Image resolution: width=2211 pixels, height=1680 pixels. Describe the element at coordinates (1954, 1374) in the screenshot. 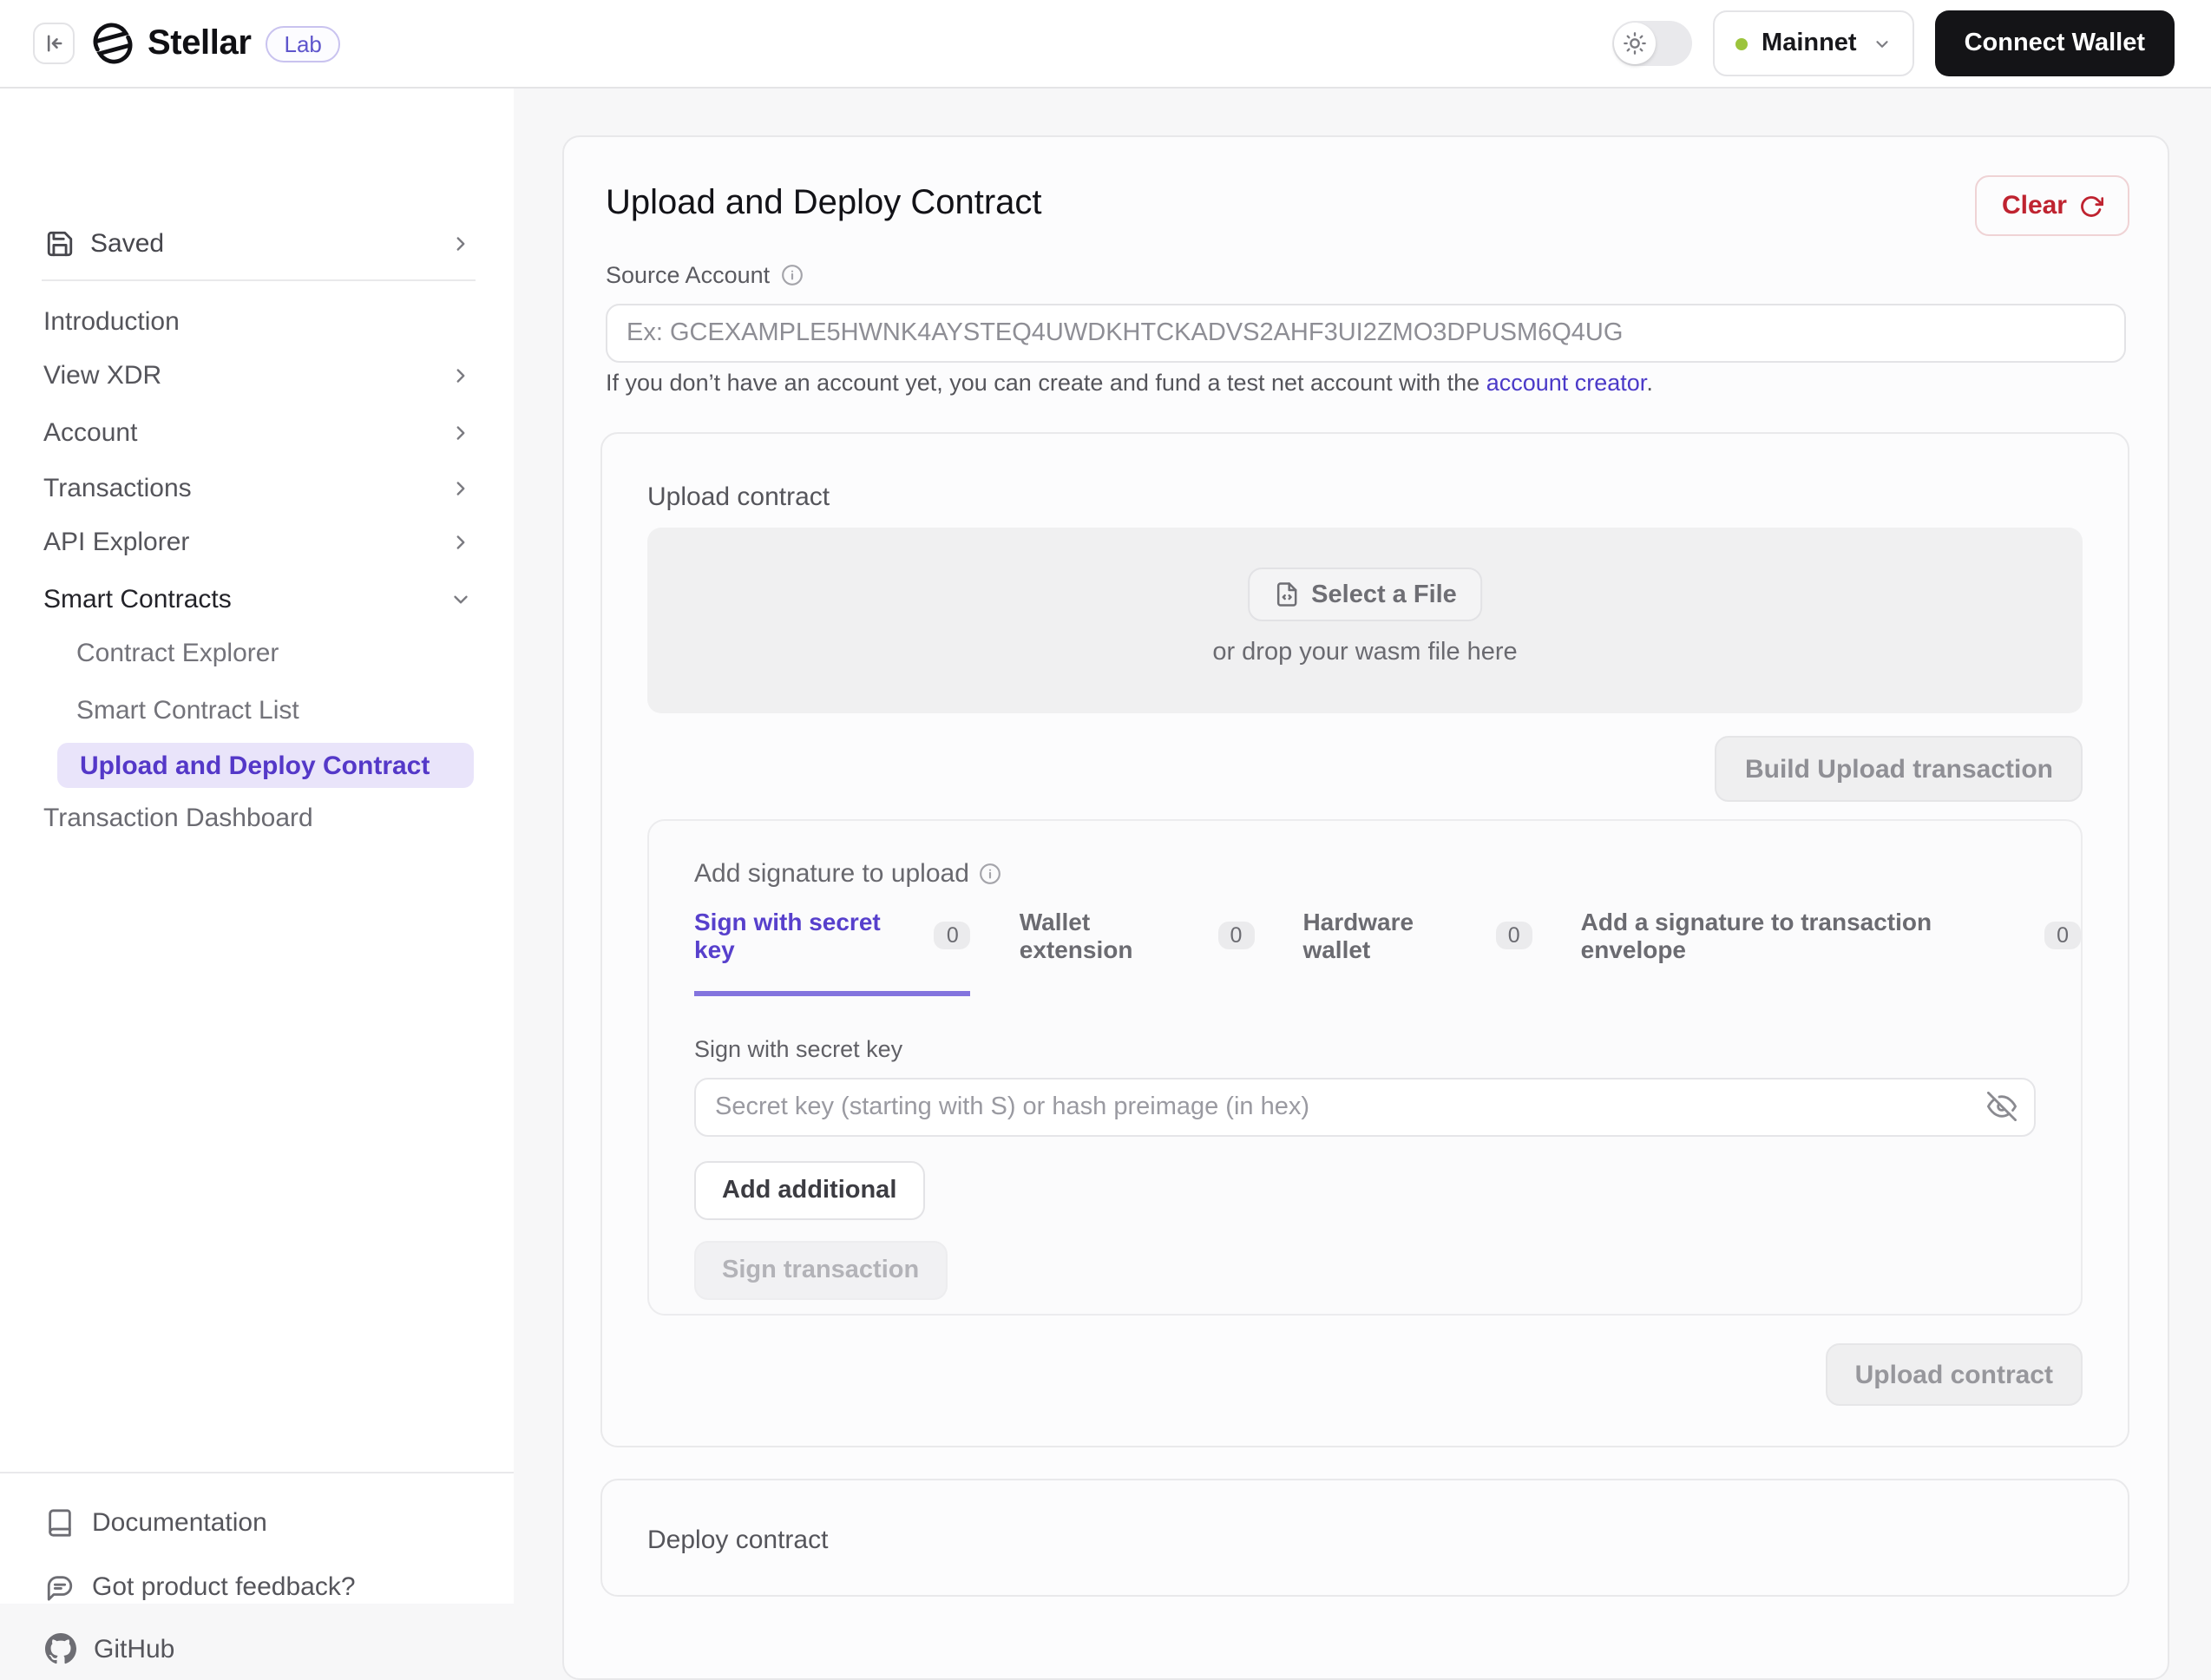

I see `upload-contract-button: Upload contract` at that location.